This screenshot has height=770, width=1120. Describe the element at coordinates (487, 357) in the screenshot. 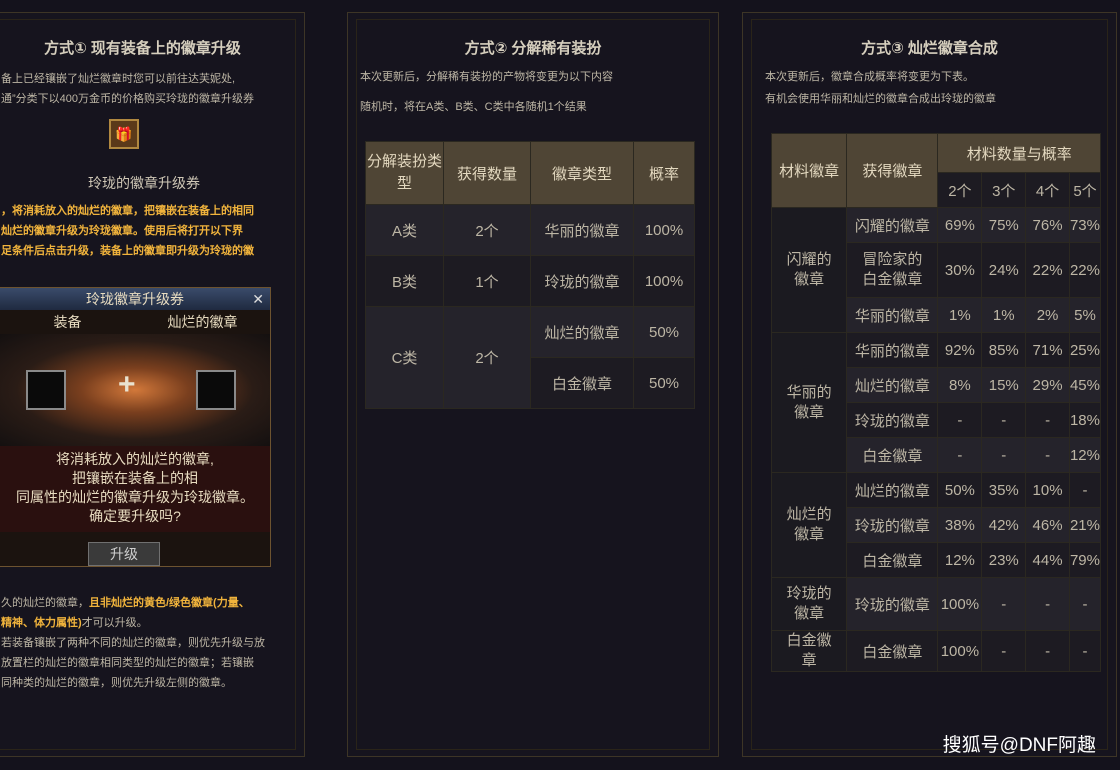

I see `cell-qty: 2个` at that location.